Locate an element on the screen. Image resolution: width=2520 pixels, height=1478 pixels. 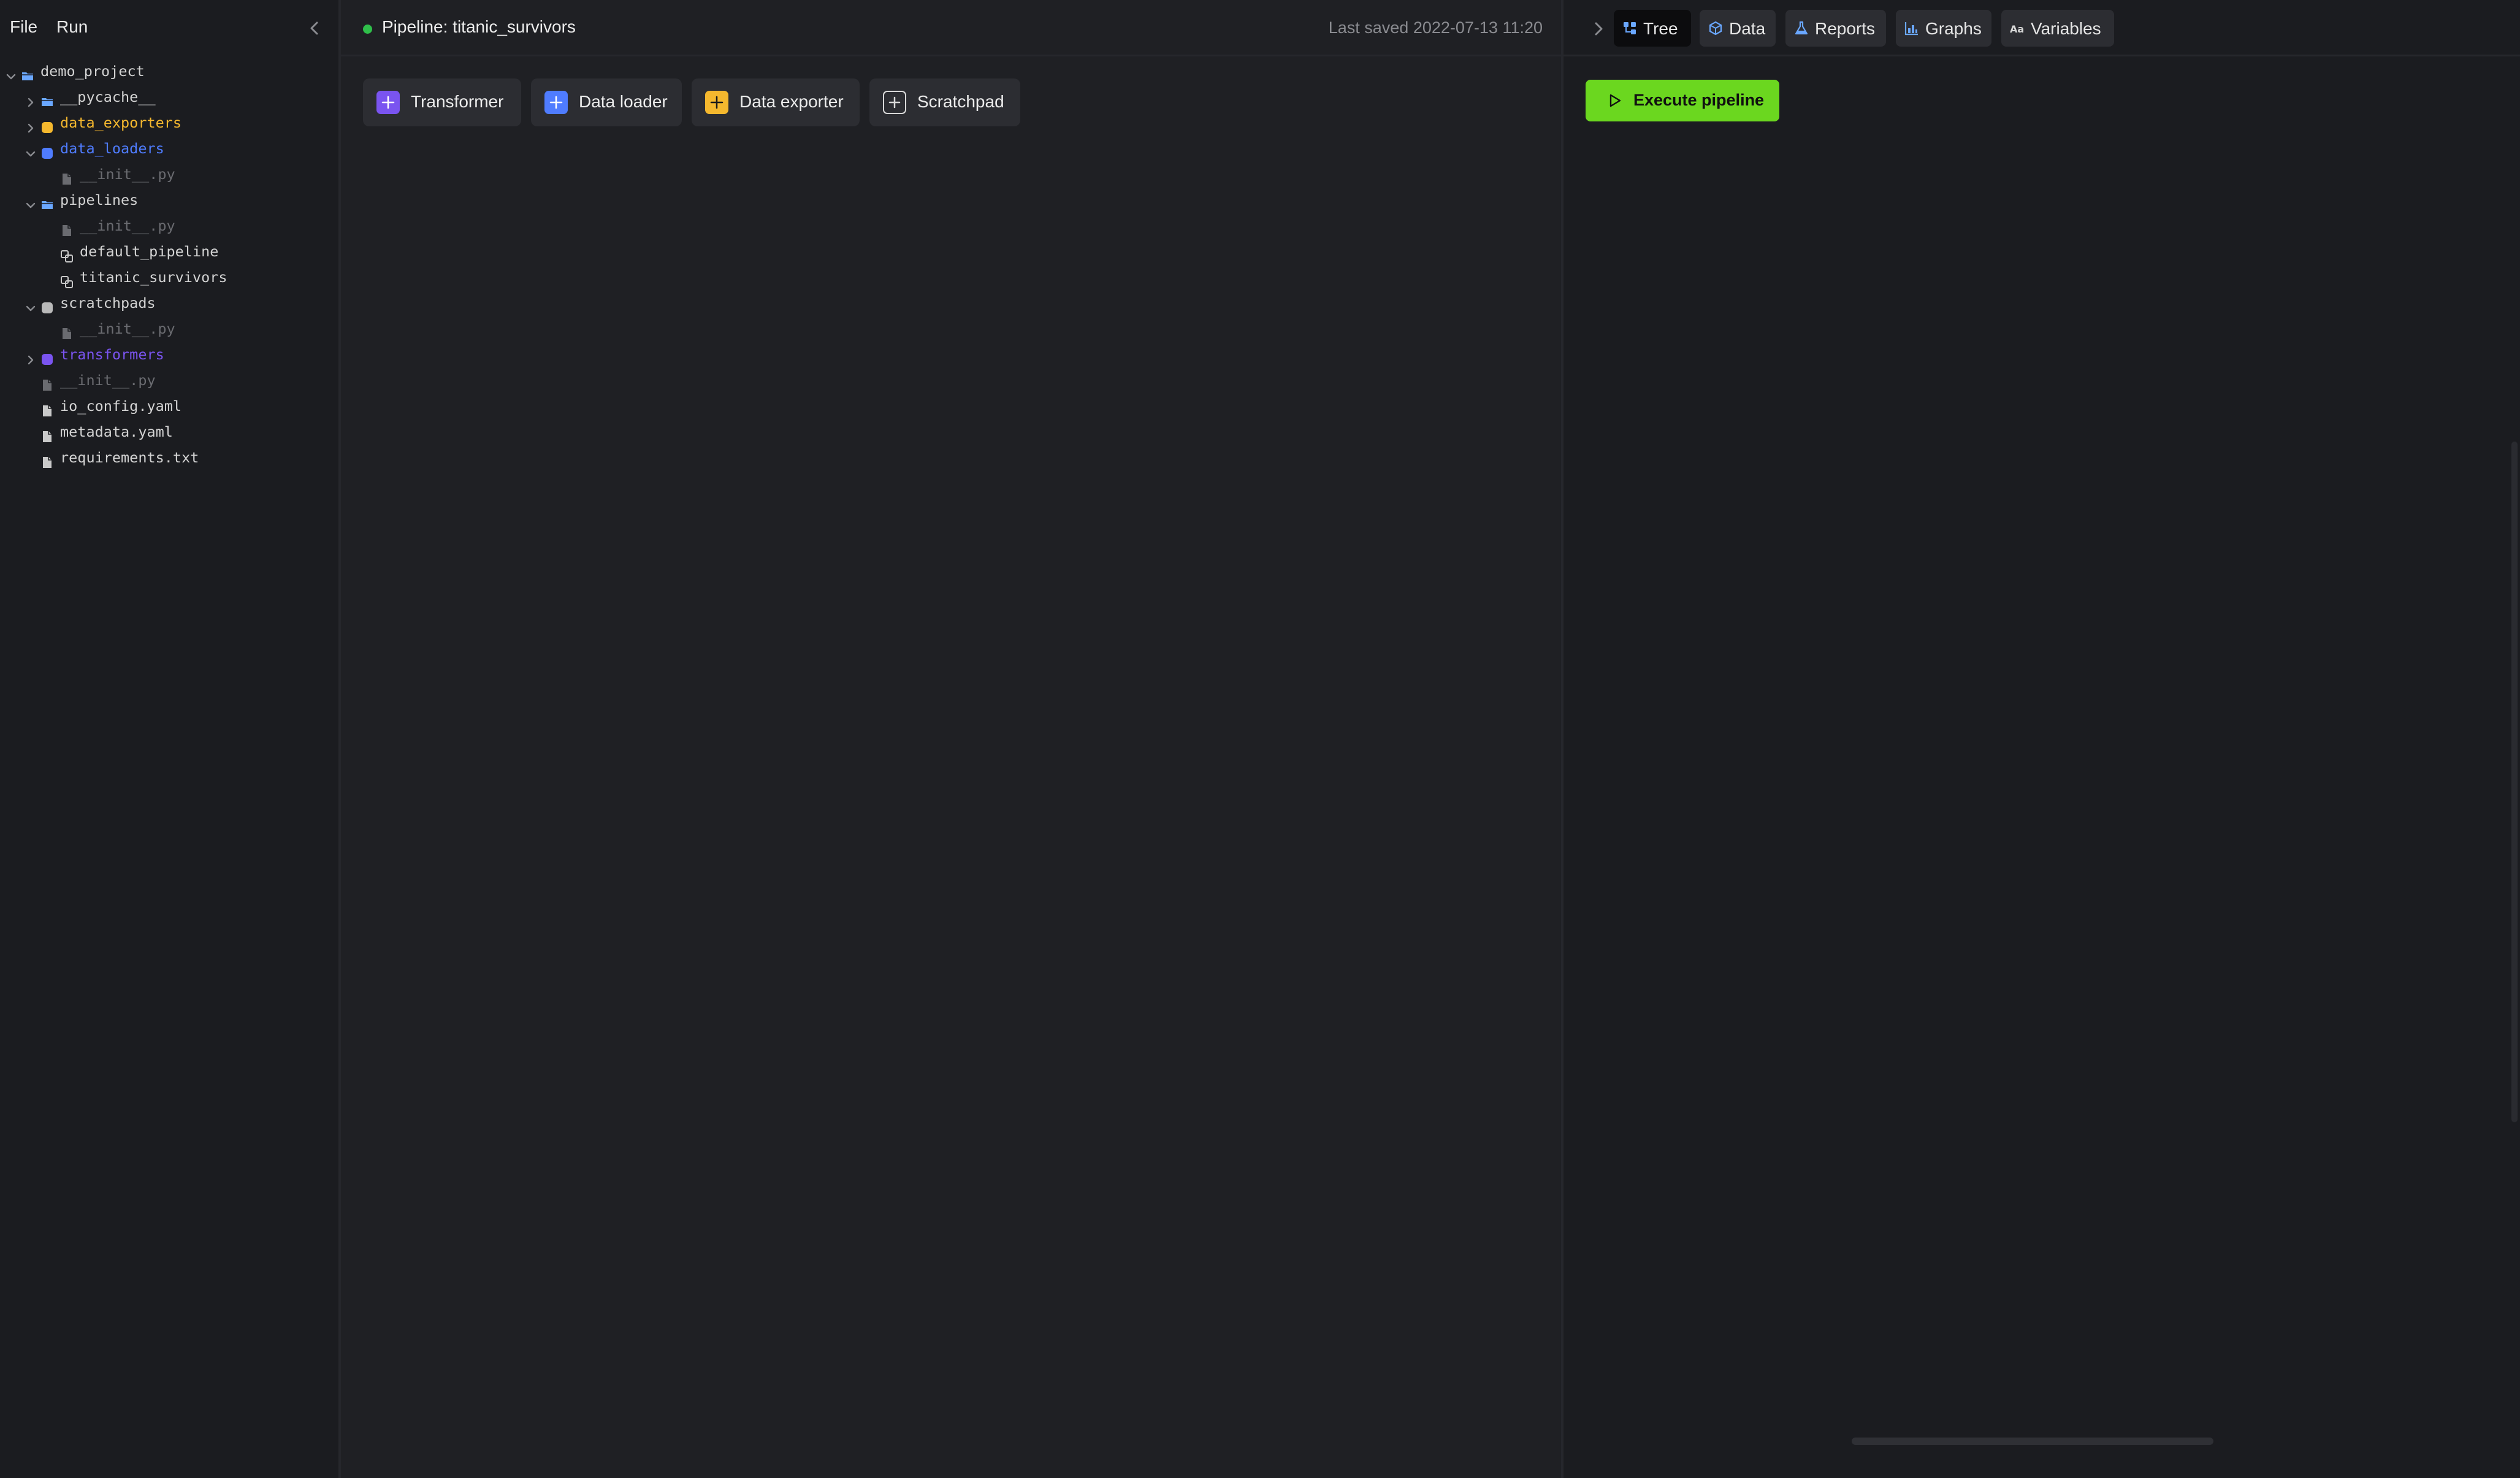
execute-pipeline-button: Execute pipeline is located at coordinates (1682, 101).